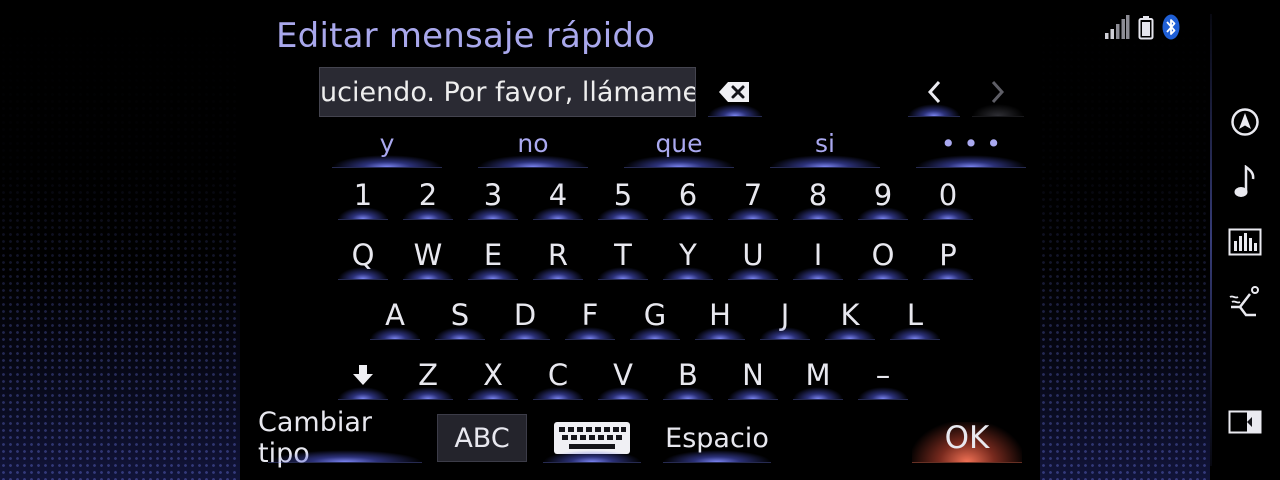 The height and width of the screenshot is (480, 1280). Describe the element at coordinates (363, 195) in the screenshot. I see `key-1: 1` at that location.